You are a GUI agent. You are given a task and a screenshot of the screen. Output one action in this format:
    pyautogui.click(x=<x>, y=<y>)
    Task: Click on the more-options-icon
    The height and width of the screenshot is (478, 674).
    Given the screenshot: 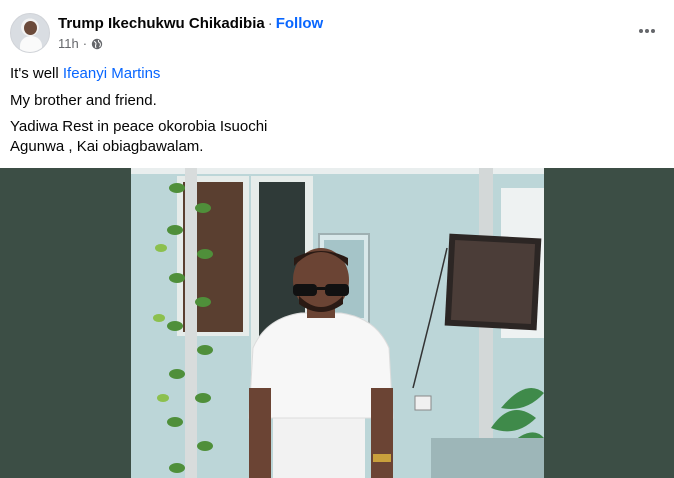 What is the action you would take?
    pyautogui.click(x=647, y=31)
    